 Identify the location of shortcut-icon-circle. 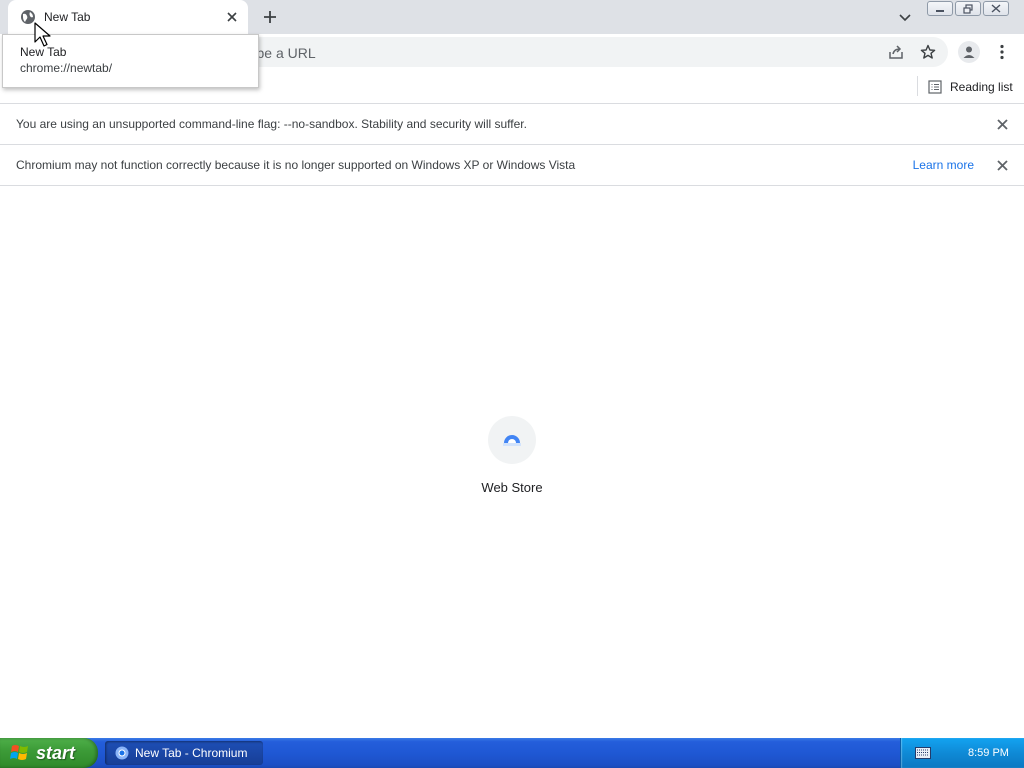
(512, 440).